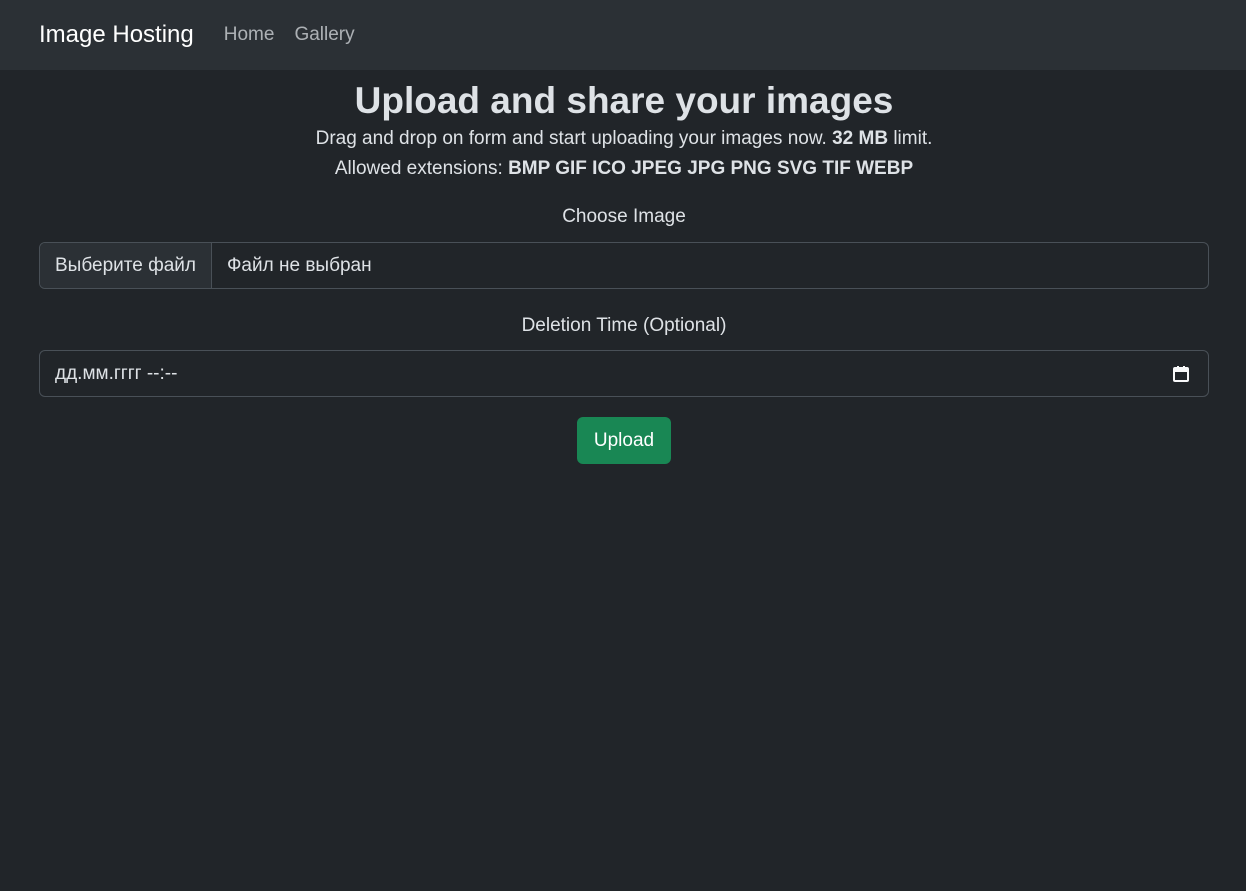  I want to click on upload-button: Upload, so click(624, 440).